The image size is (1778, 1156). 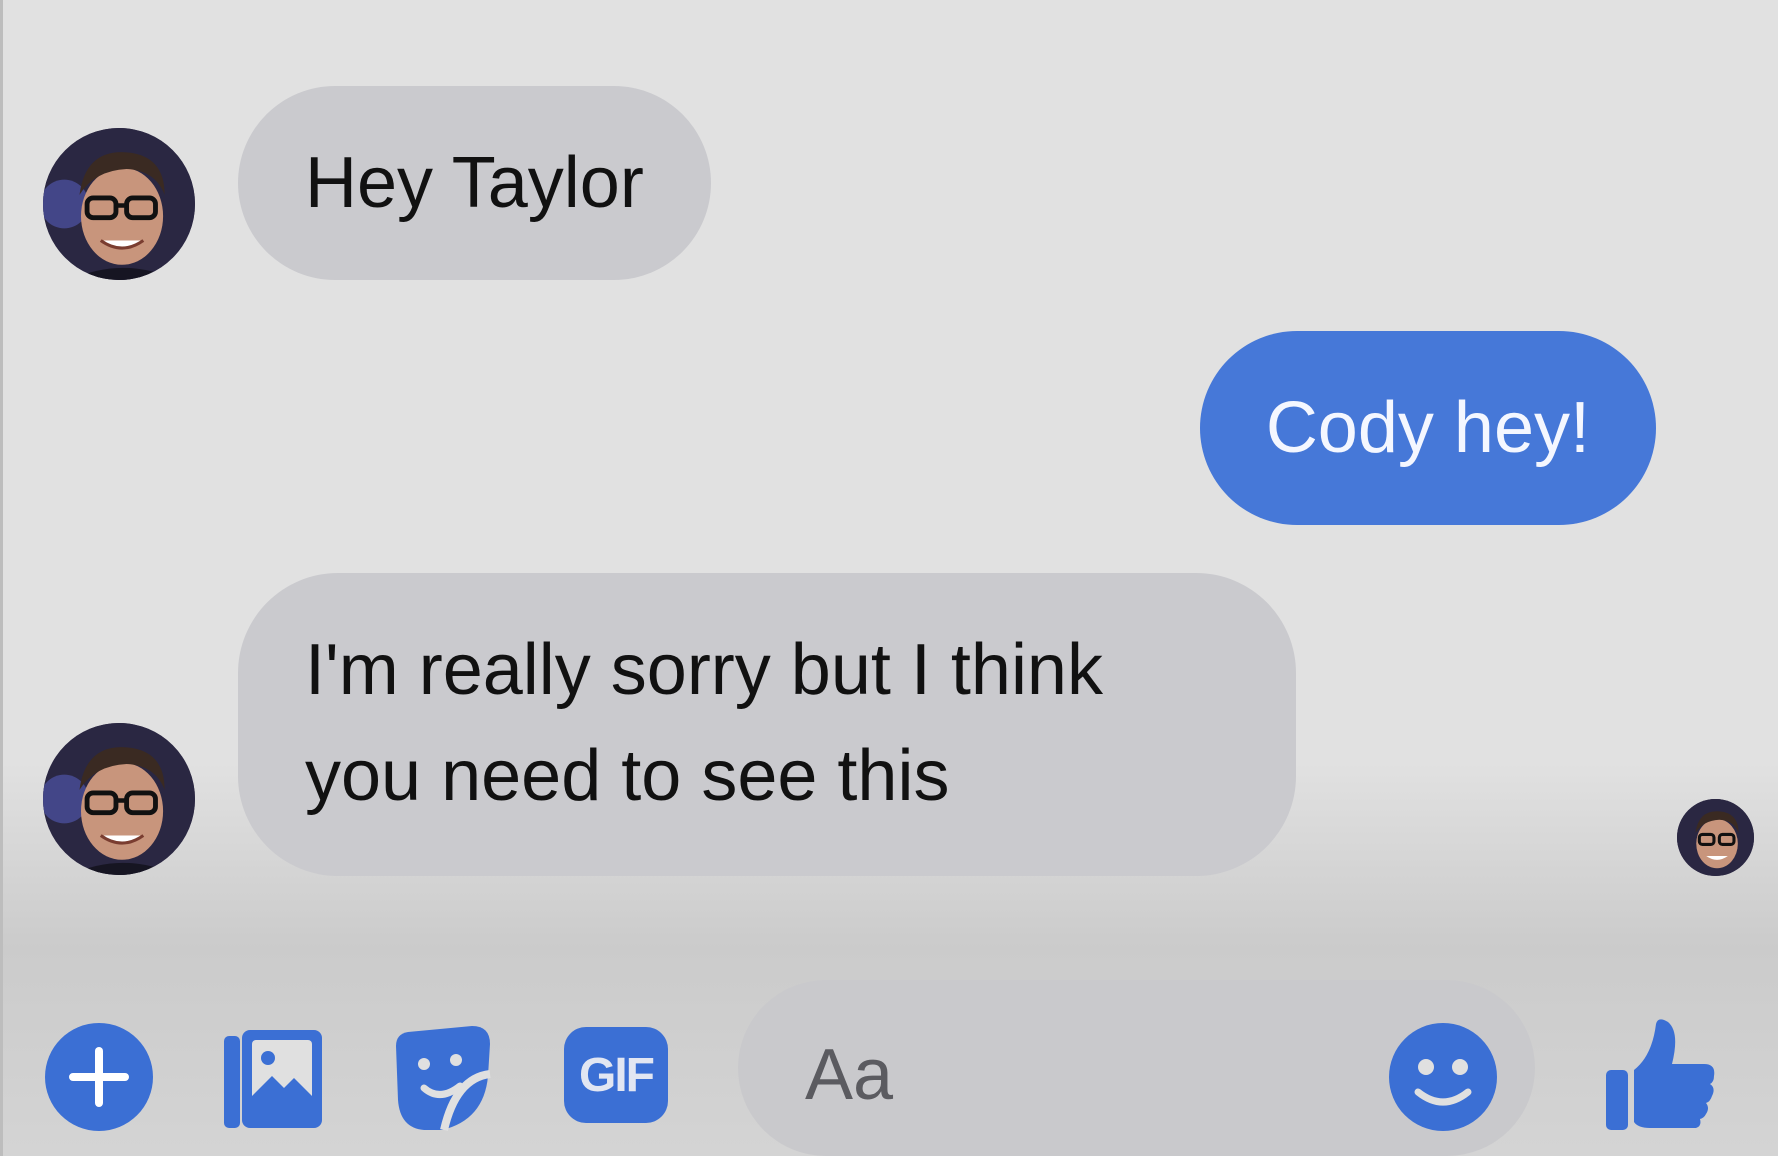 I want to click on gif-button: GIF, so click(x=616, y=1075).